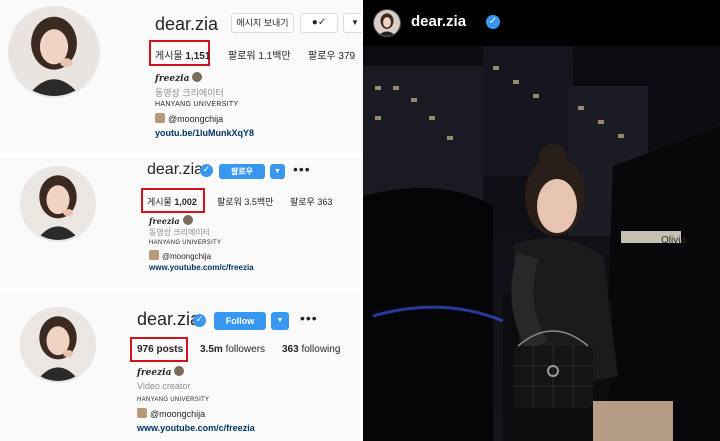  What do you see at coordinates (311, 201) in the screenshot?
I see `following-count: 팔로우 363` at bounding box center [311, 201].